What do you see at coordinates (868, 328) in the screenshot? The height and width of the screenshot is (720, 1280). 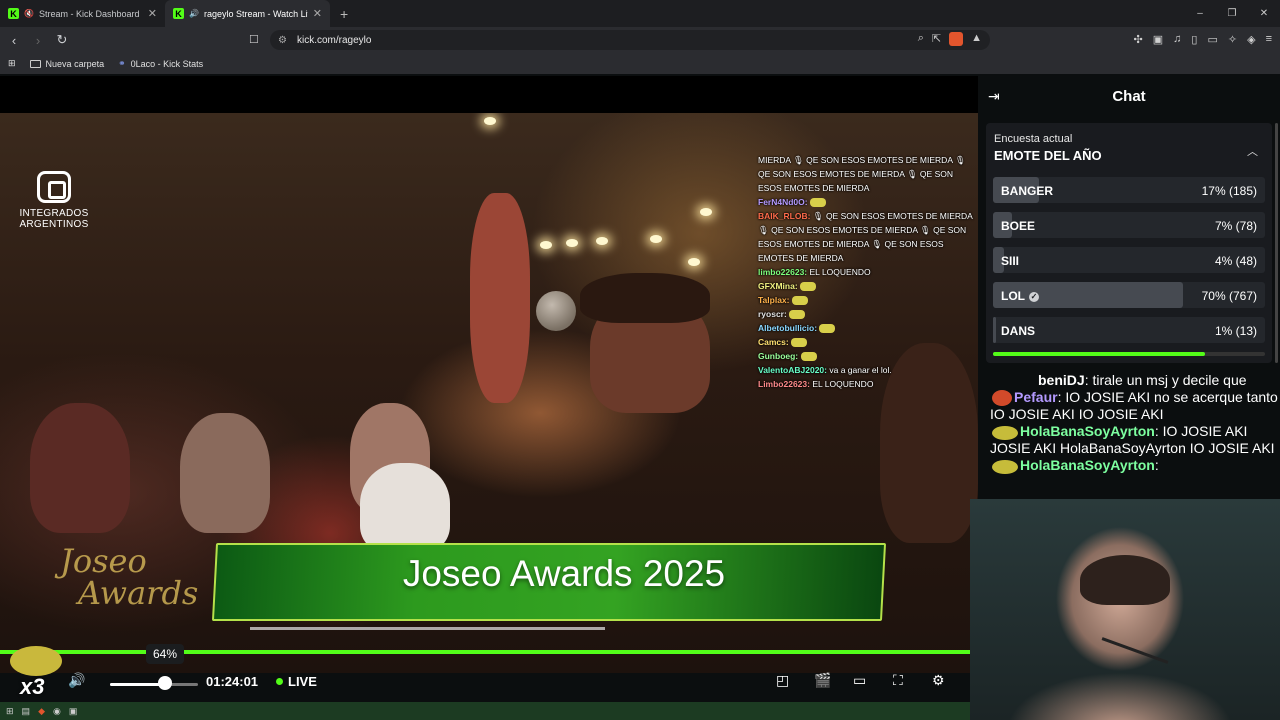 I see `overlay-chat-line: Albetobullicio:` at bounding box center [868, 328].